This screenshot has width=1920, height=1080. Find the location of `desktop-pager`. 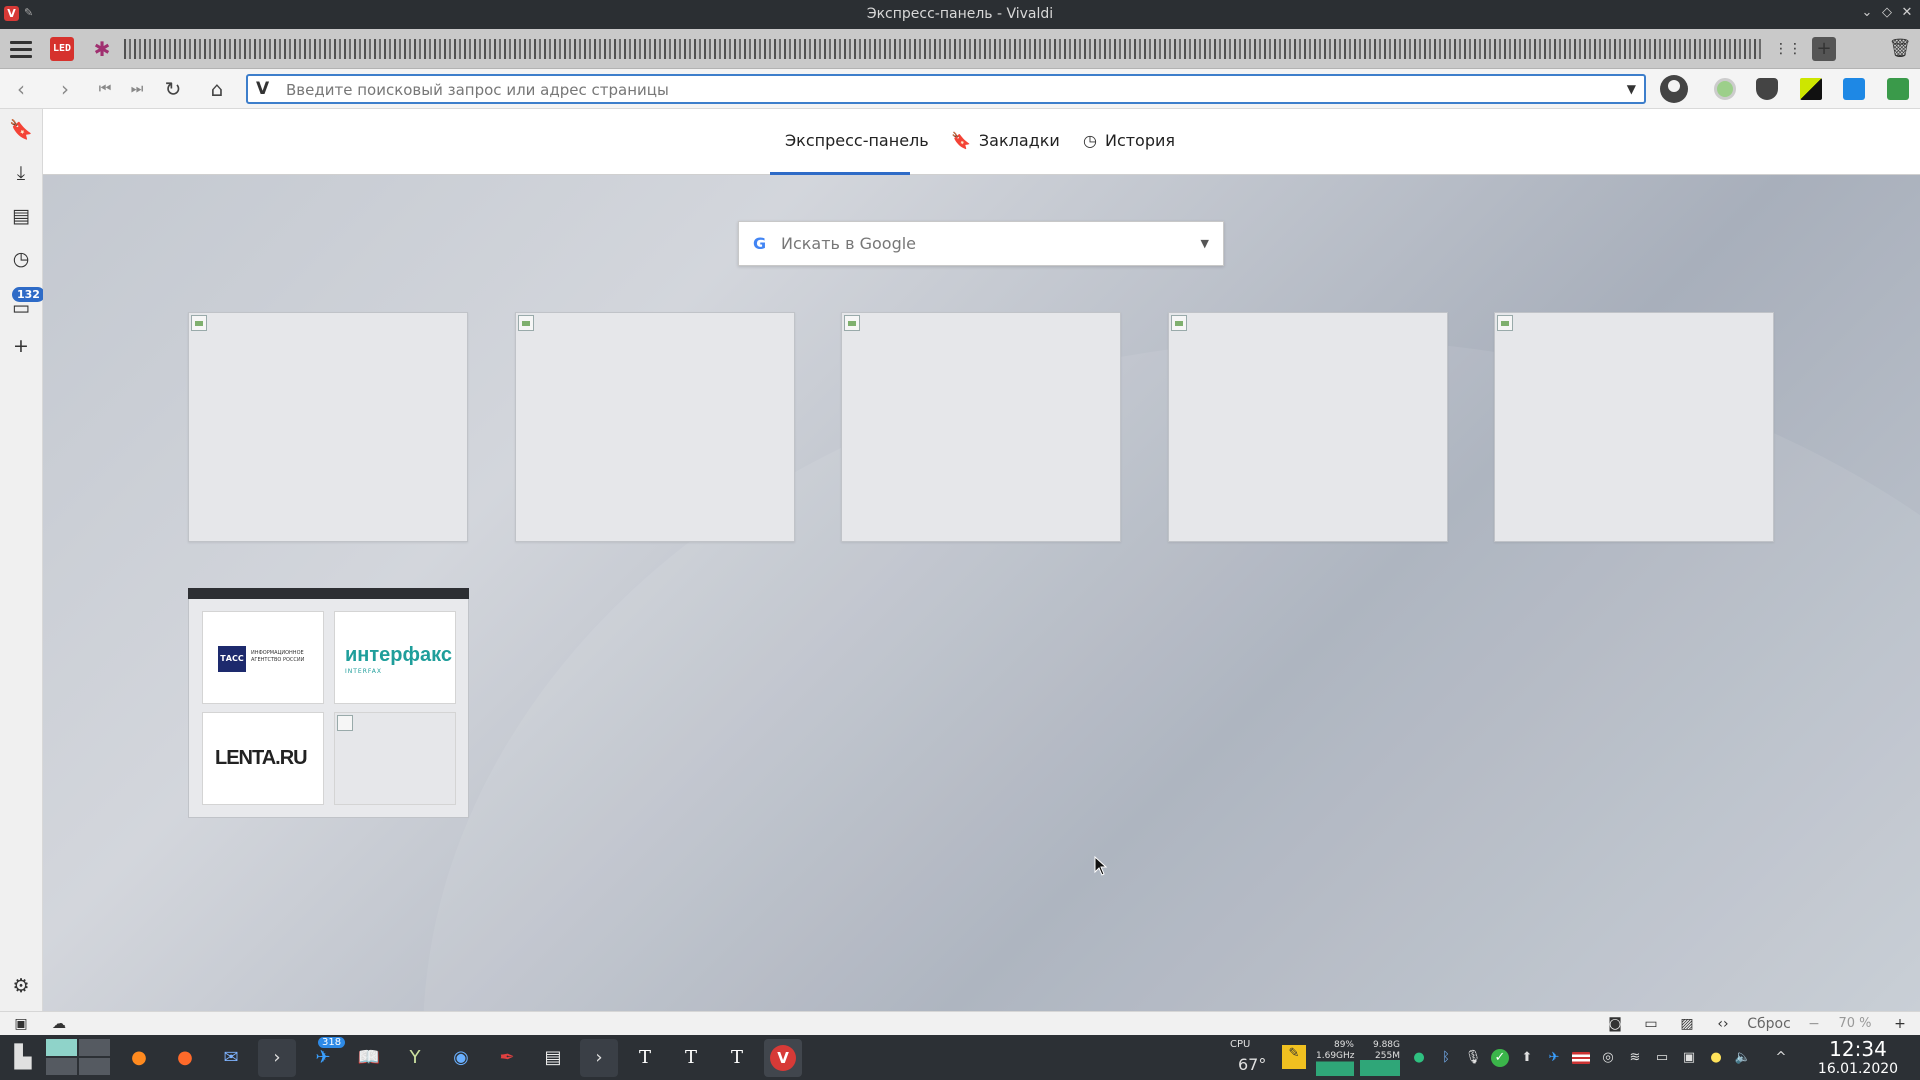

desktop-pager is located at coordinates (78, 1057).